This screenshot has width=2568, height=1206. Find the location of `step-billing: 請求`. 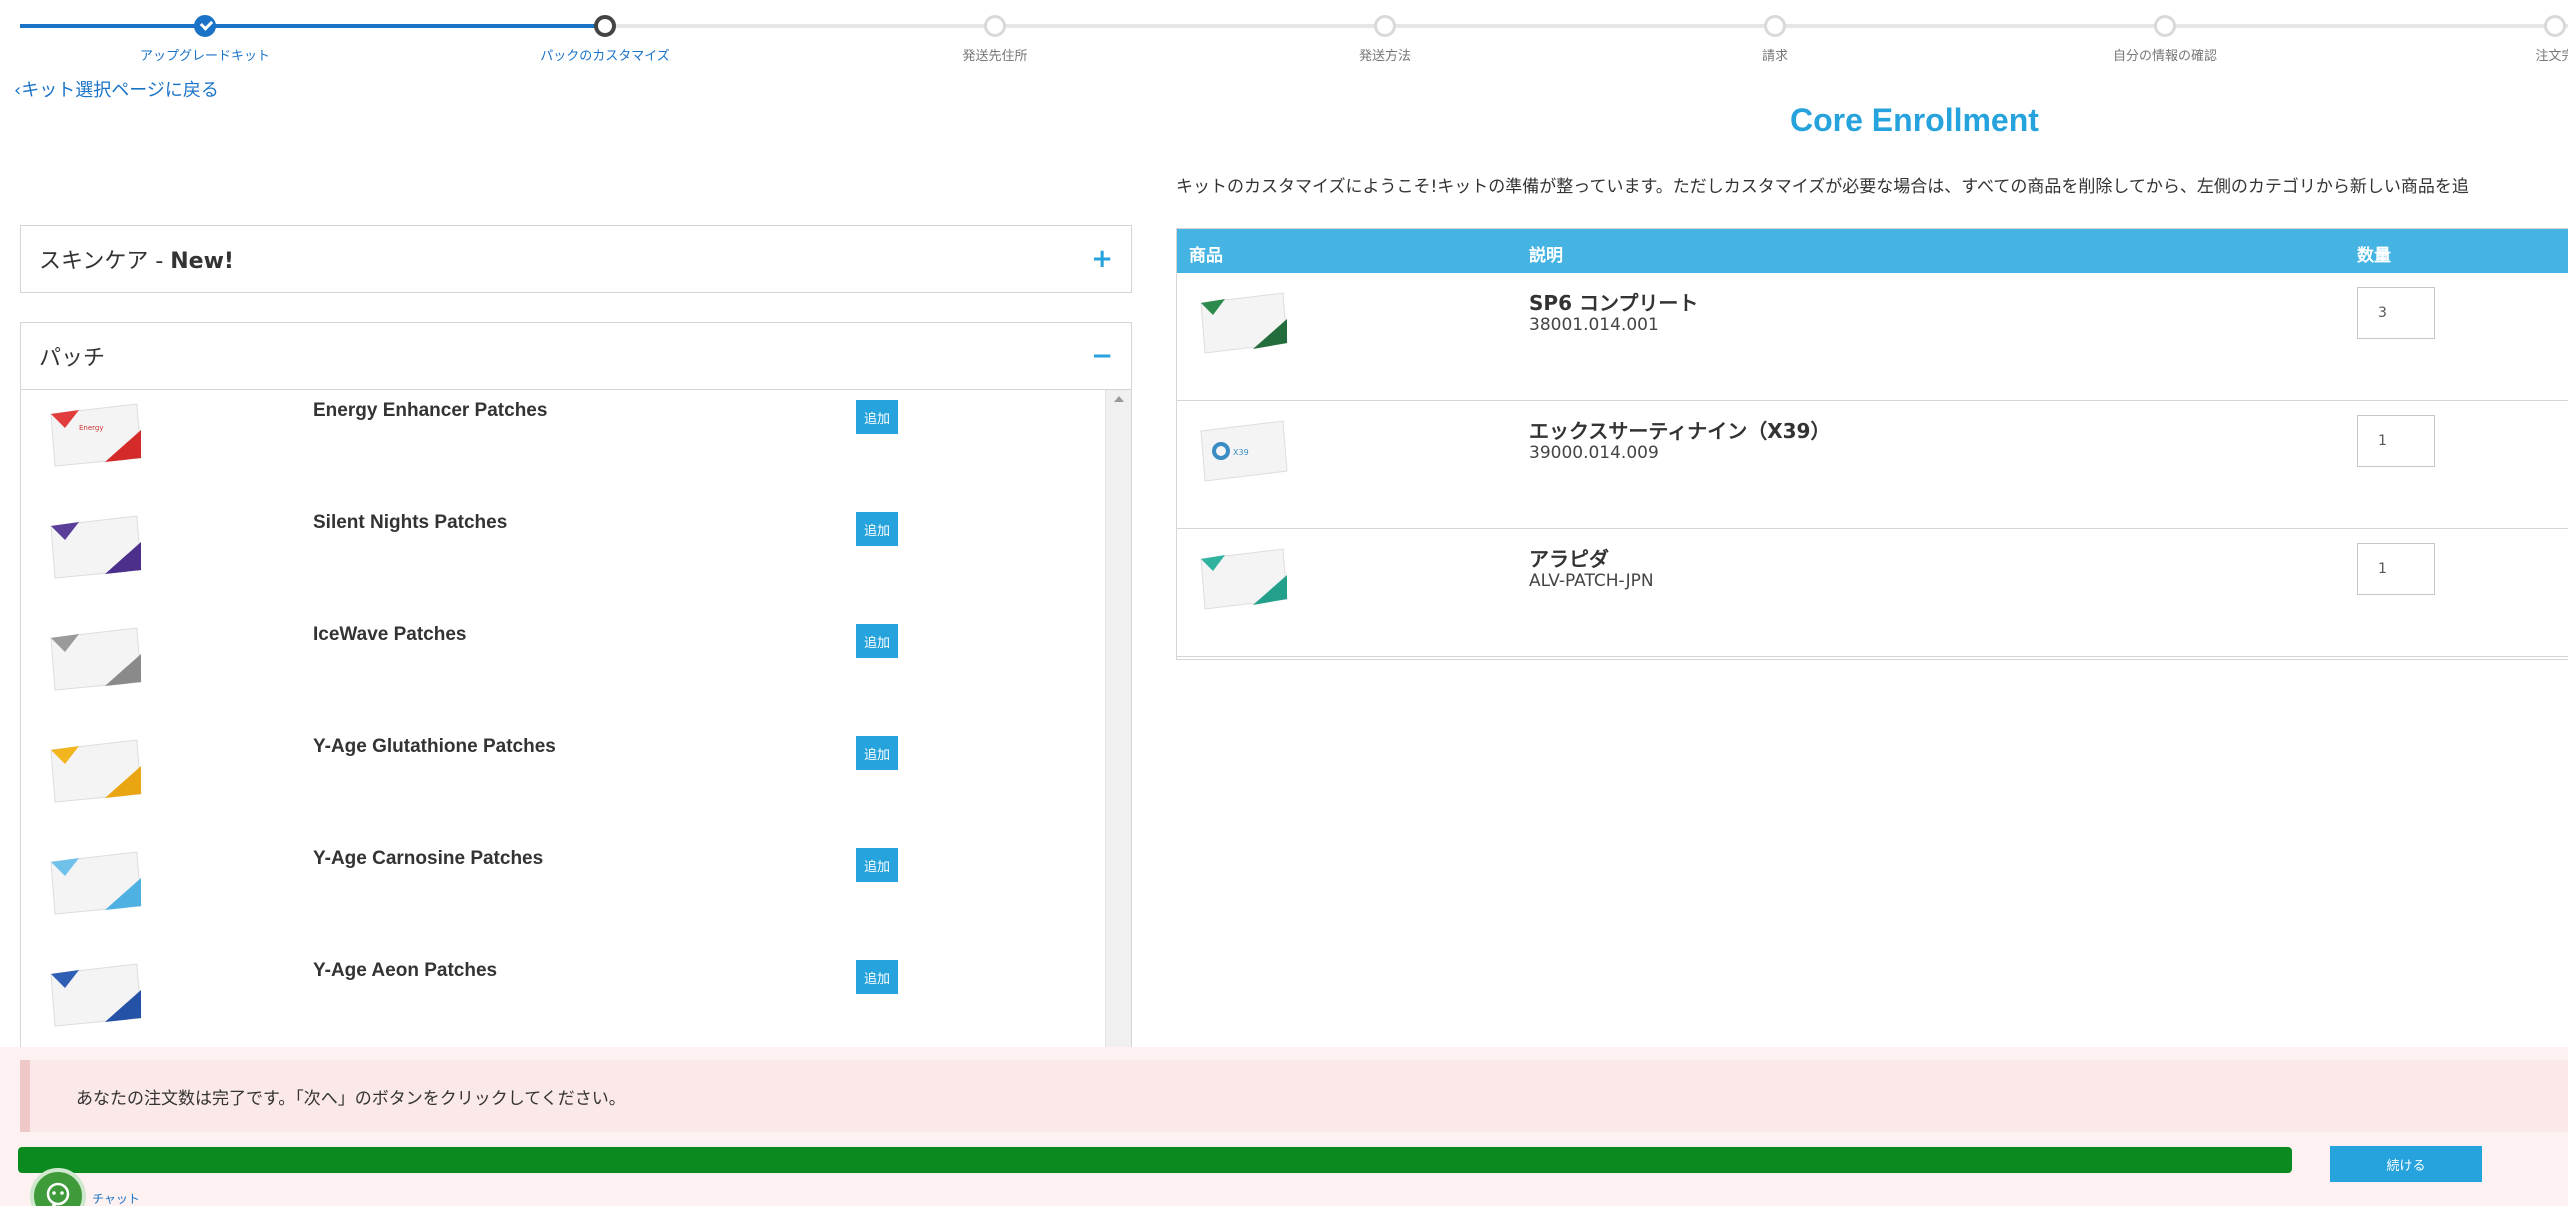

step-billing: 請求 is located at coordinates (1775, 32).